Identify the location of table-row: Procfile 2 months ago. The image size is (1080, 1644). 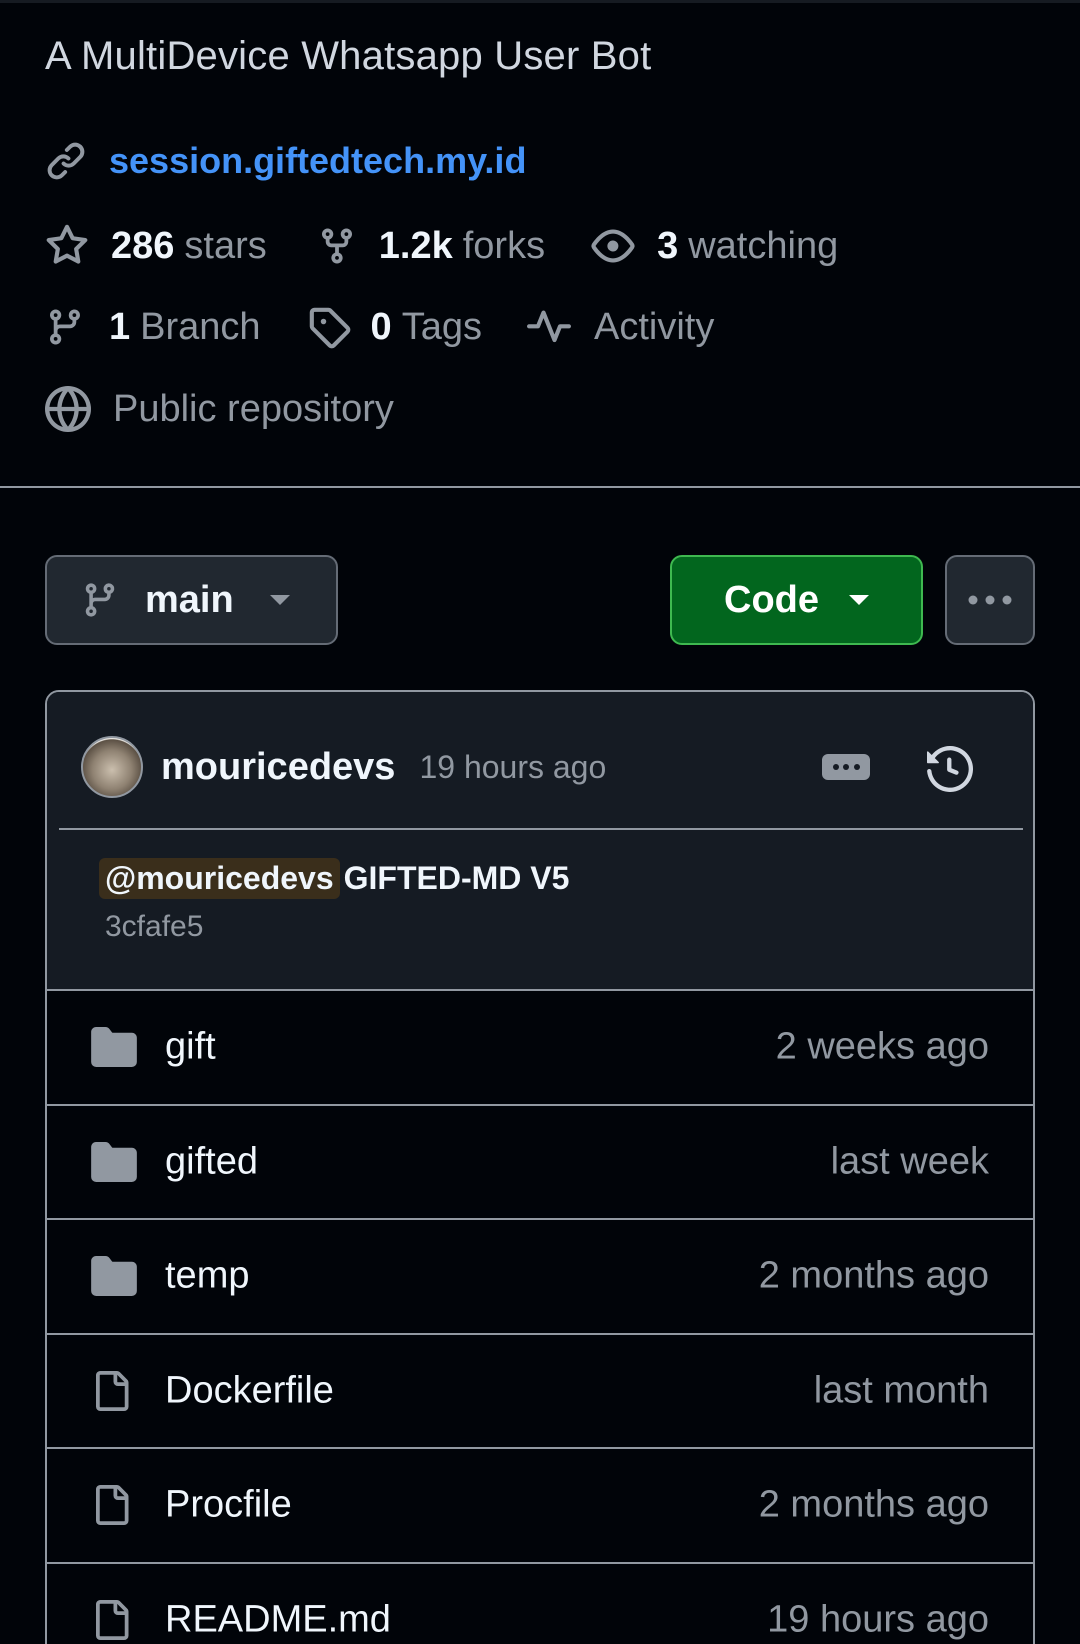
(540, 1504).